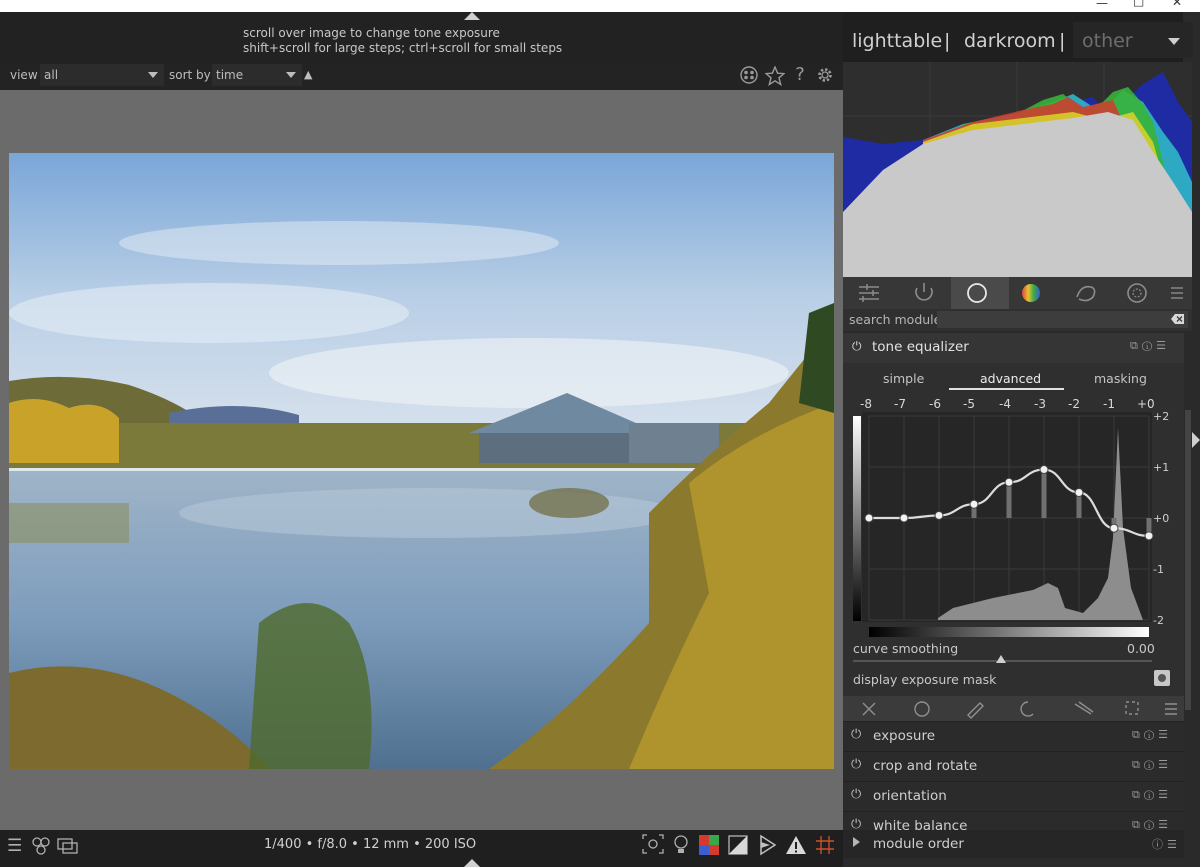 Image resolution: width=1200 pixels, height=867 pixels. Describe the element at coordinates (653, 846) in the screenshot. I see `focus-peaking-icon` at that location.